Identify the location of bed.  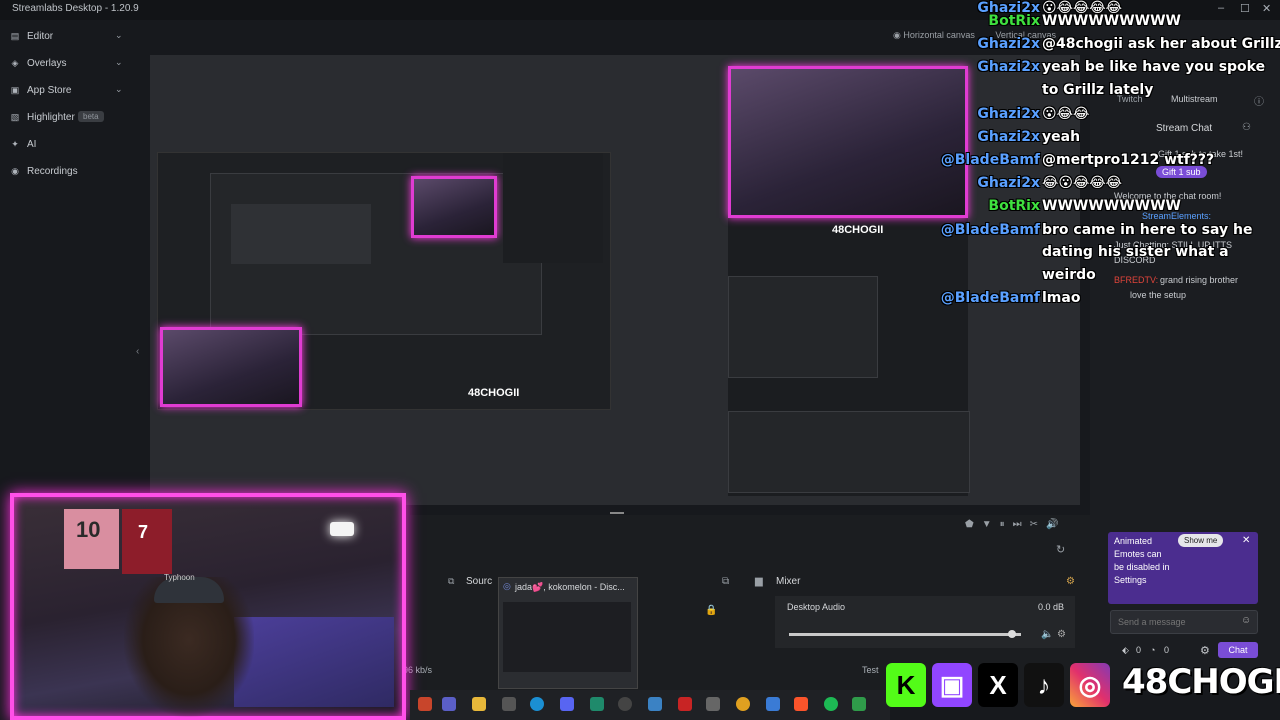
(314, 662).